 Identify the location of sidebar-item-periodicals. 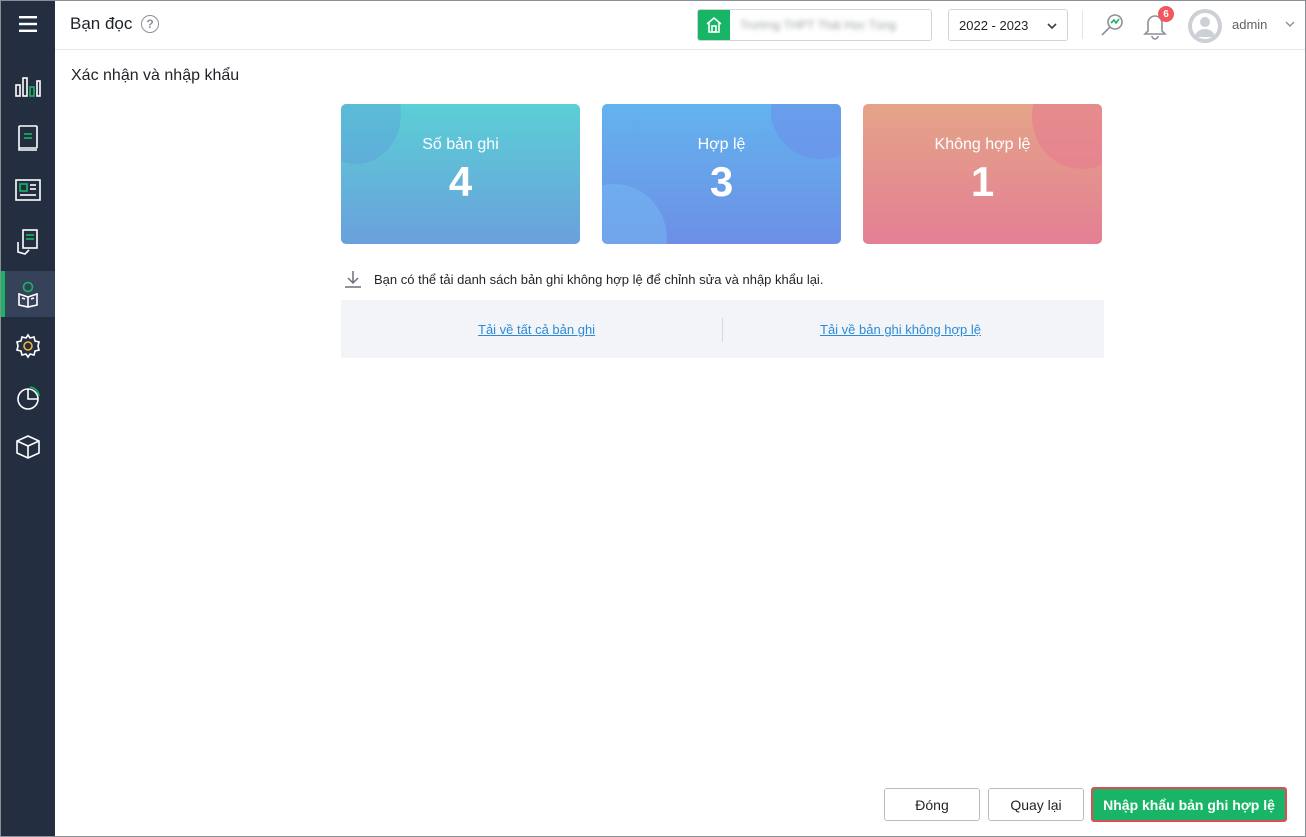
(28, 190).